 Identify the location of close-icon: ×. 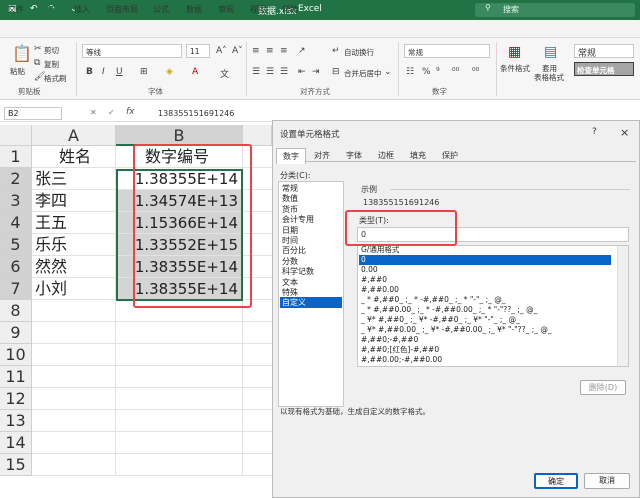
(624, 132).